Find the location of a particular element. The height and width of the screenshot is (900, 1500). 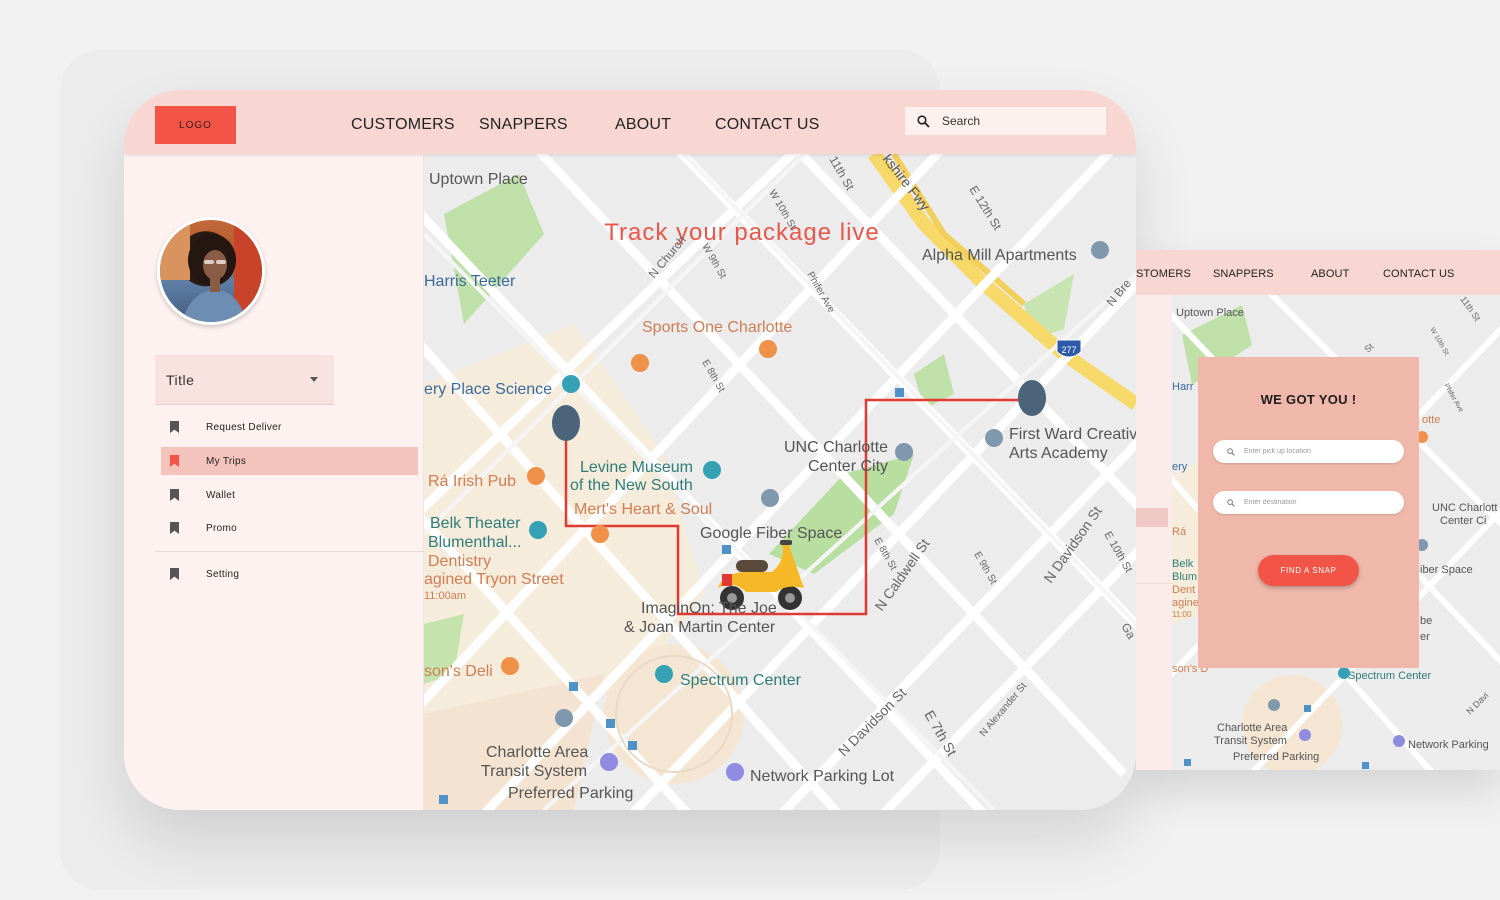

sidebar-item-label: Setting is located at coordinates (223, 574).